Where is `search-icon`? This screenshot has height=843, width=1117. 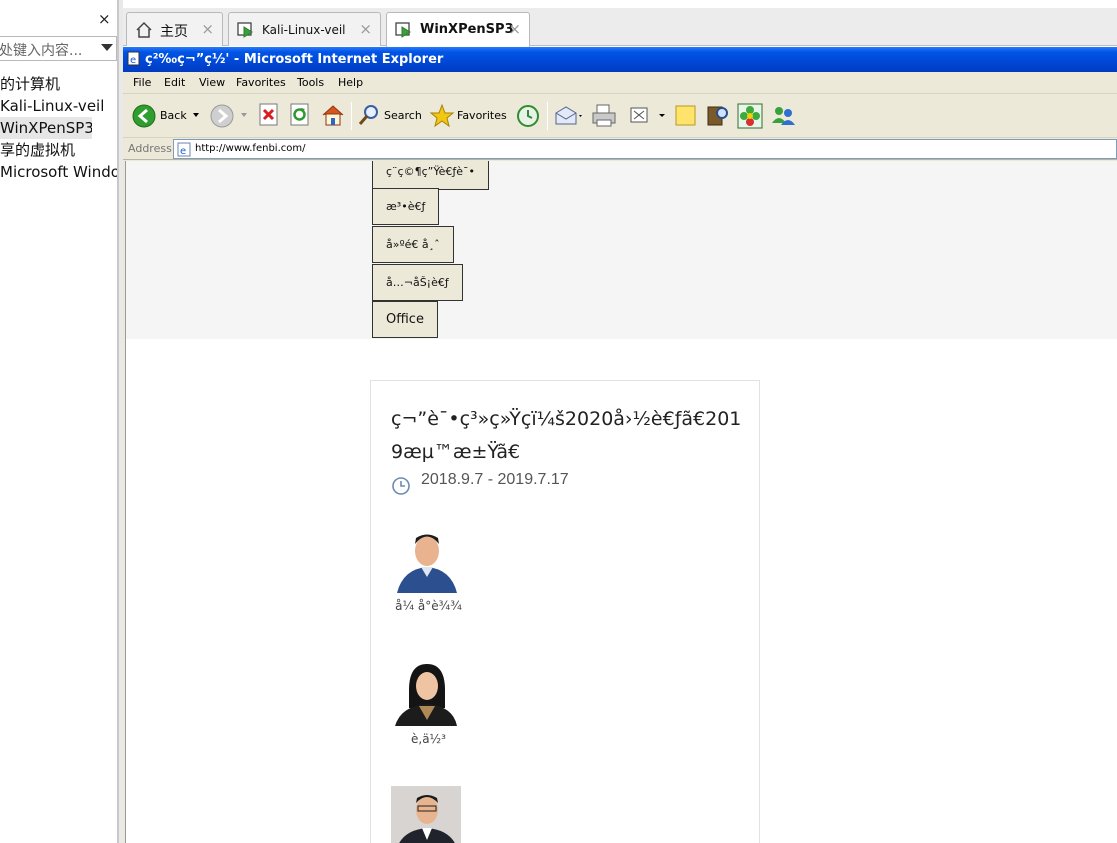 search-icon is located at coordinates (368, 115).